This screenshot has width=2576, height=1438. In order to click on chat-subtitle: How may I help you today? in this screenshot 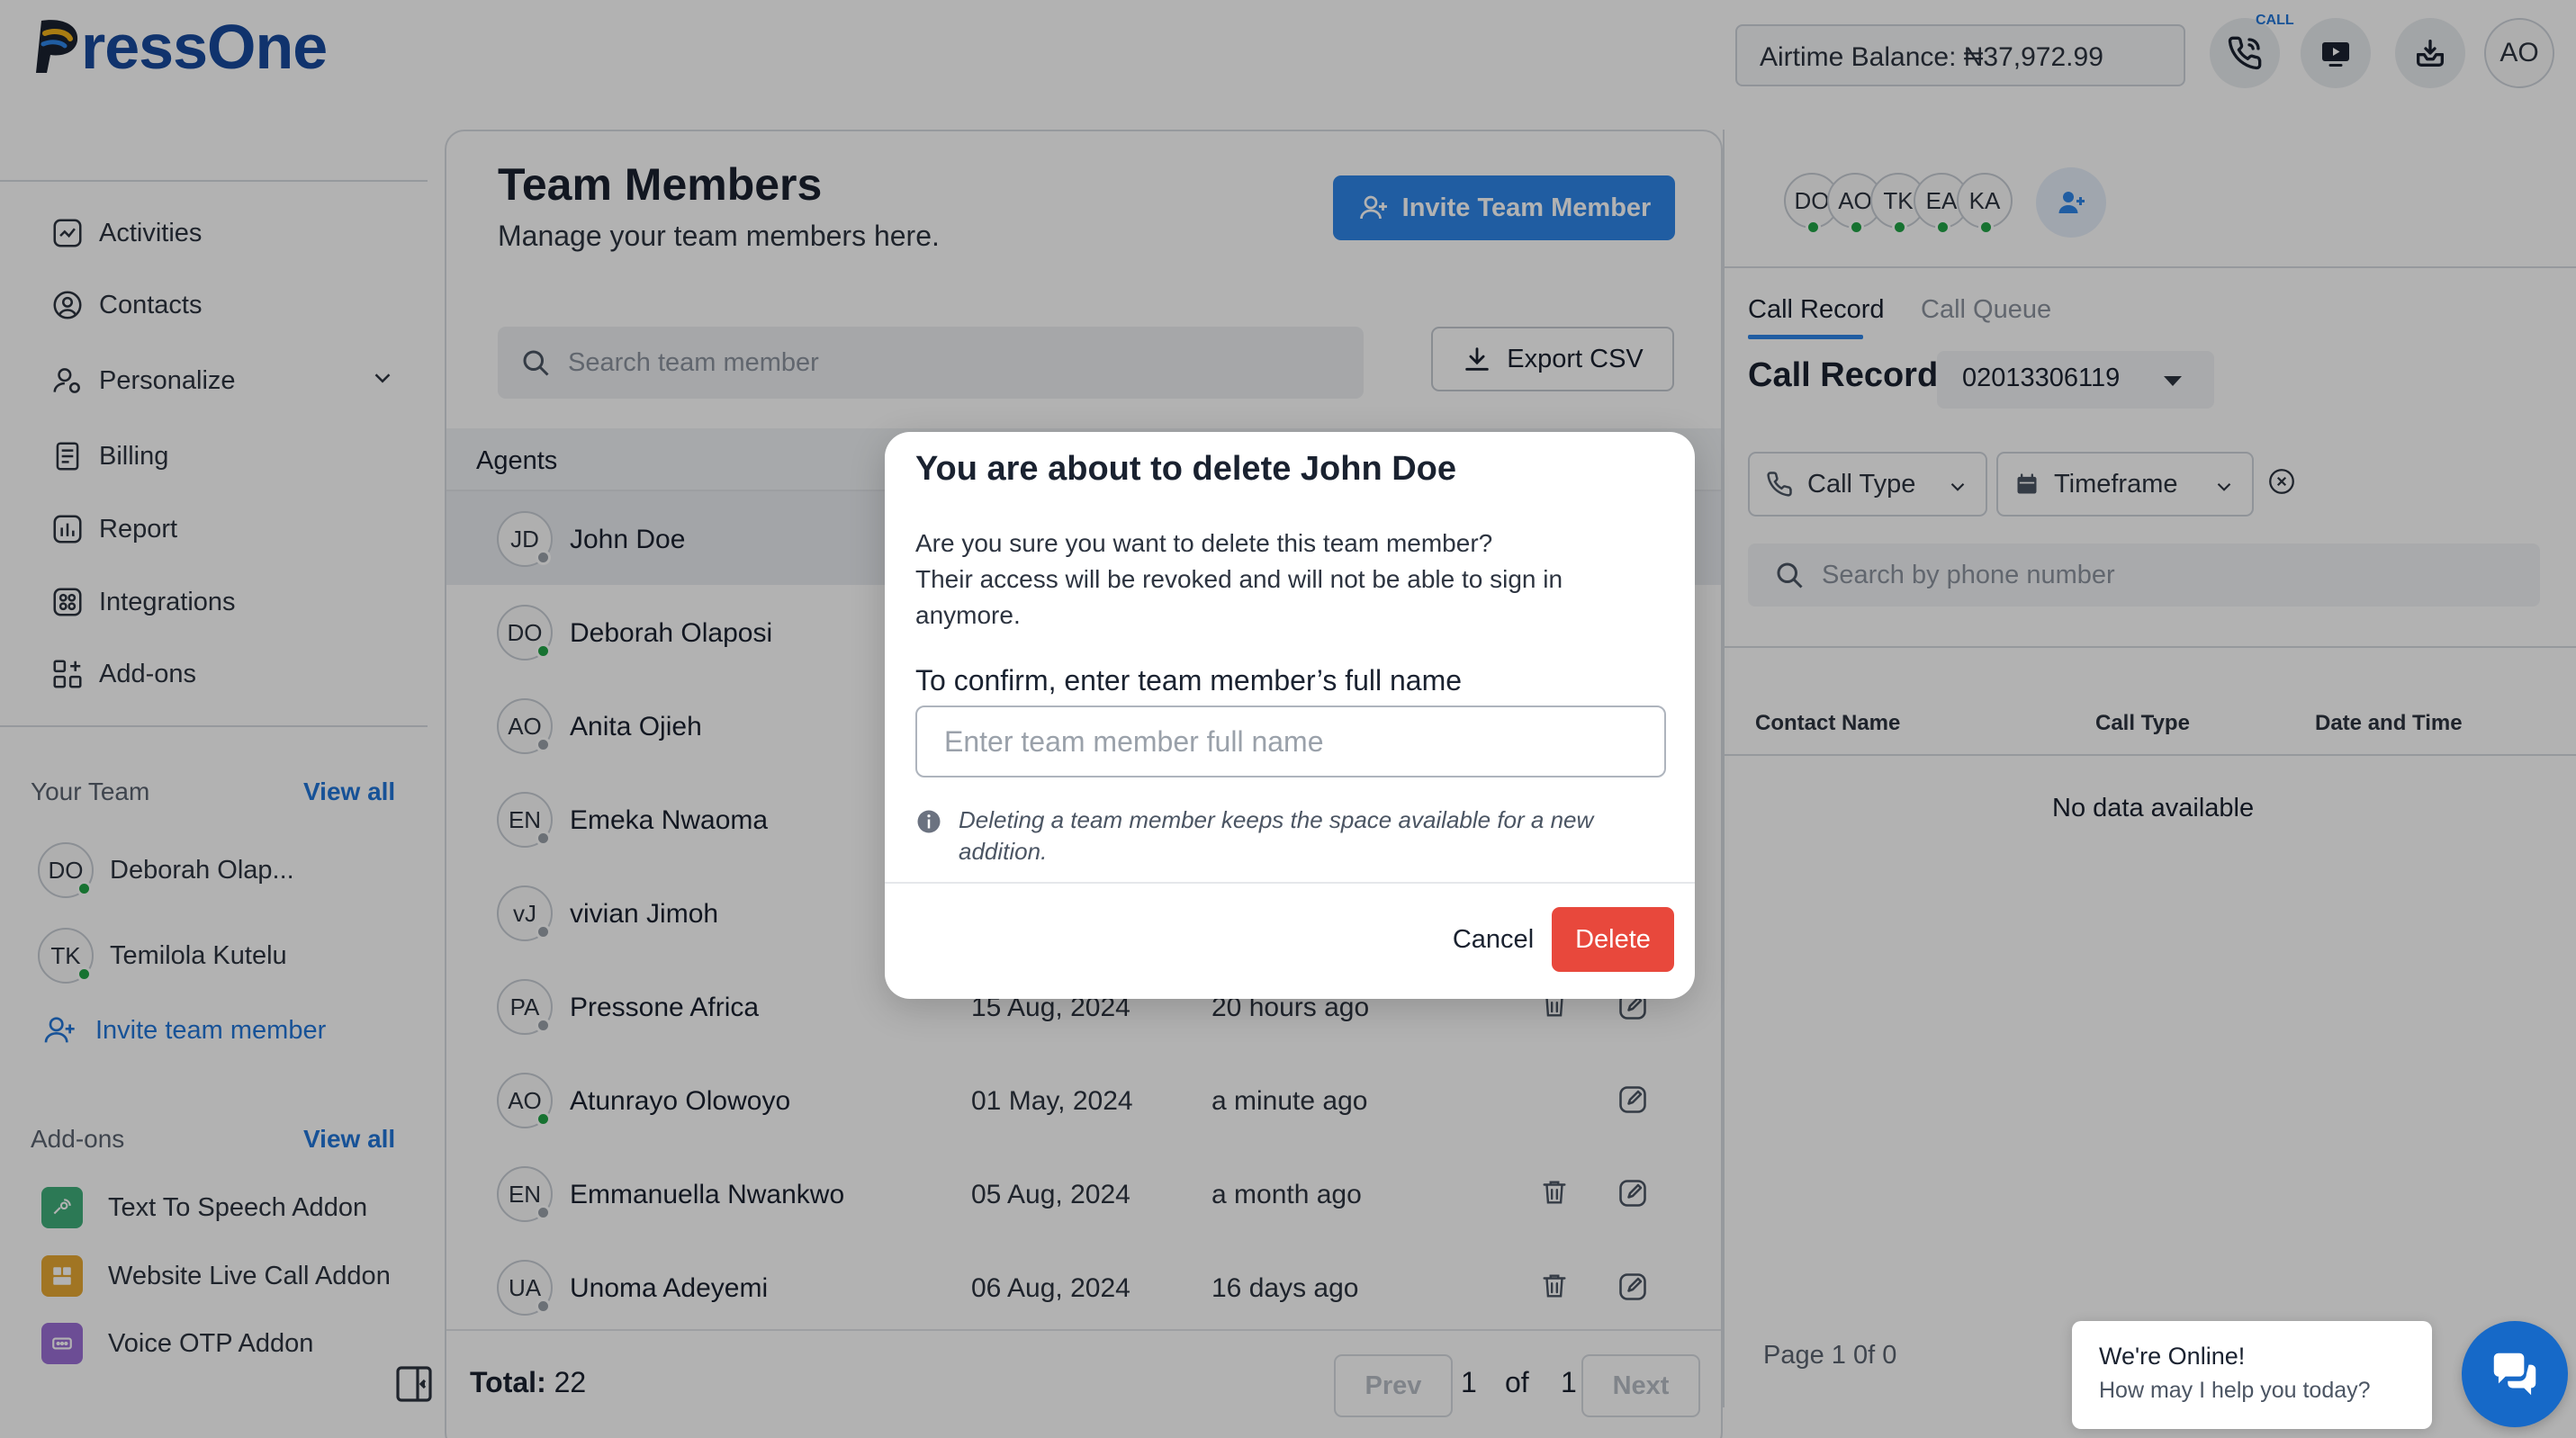, I will do `click(2235, 1390)`.